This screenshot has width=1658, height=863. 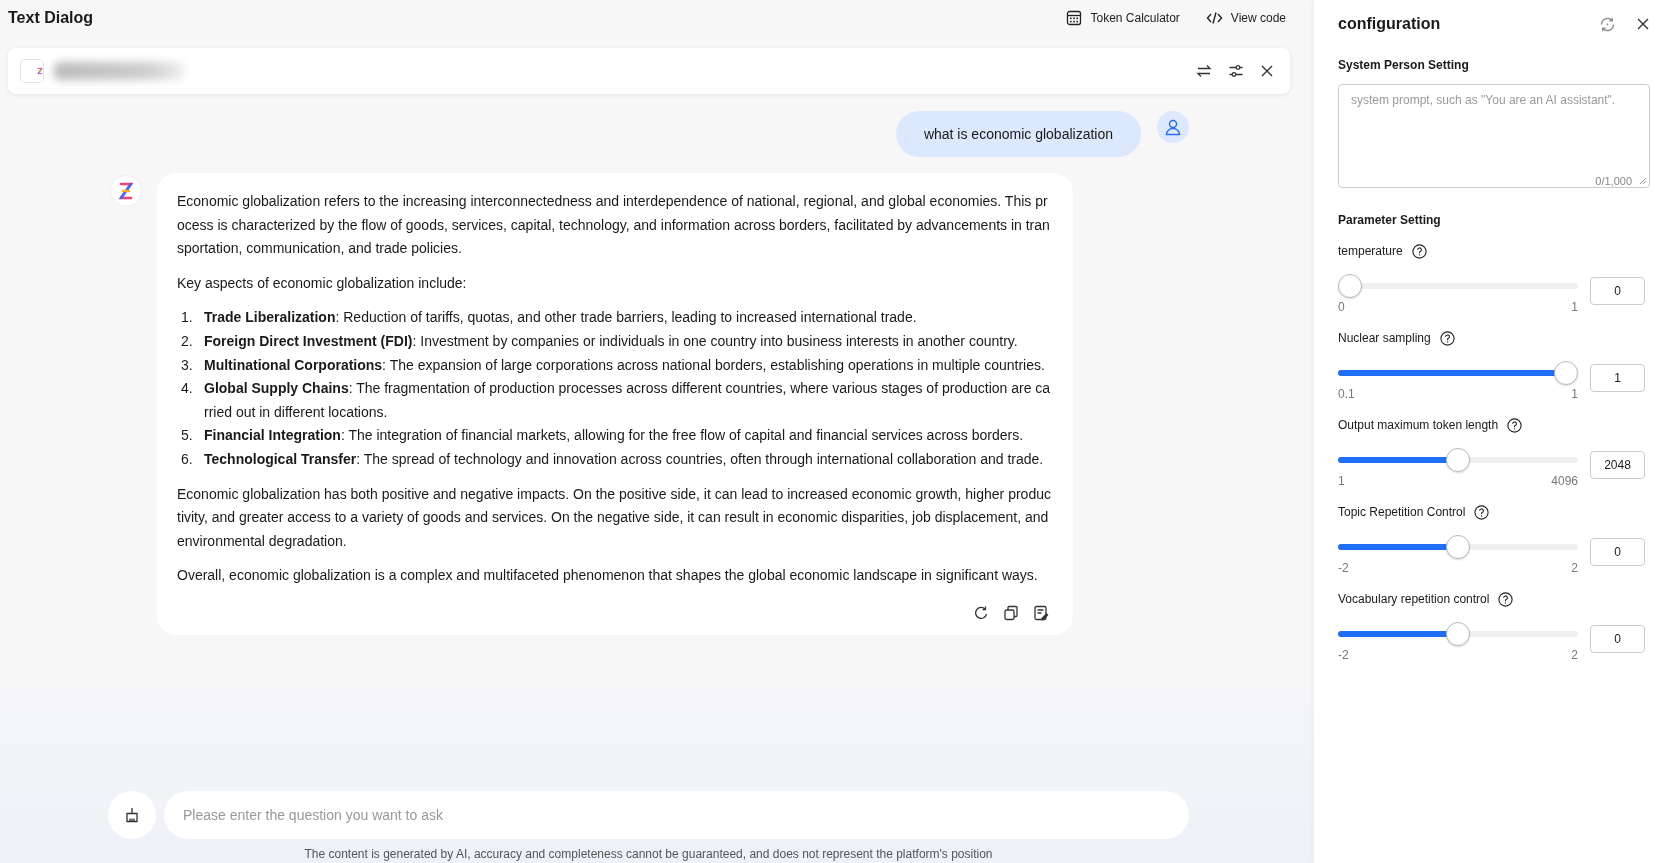 What do you see at coordinates (1418, 425) in the screenshot?
I see `parameter-label: Output maximum token length` at bounding box center [1418, 425].